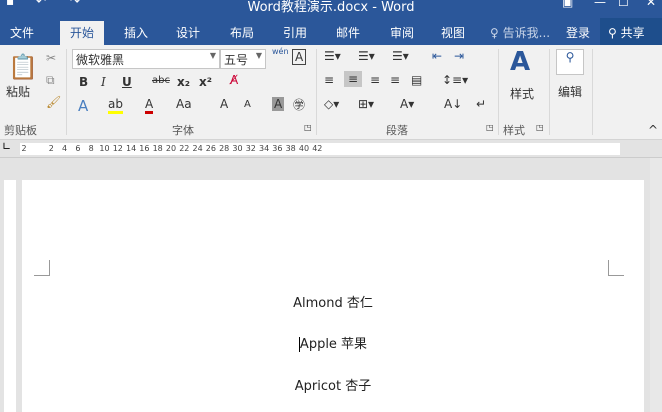  What do you see at coordinates (570, 62) in the screenshot?
I see `search-icon: ⚲` at bounding box center [570, 62].